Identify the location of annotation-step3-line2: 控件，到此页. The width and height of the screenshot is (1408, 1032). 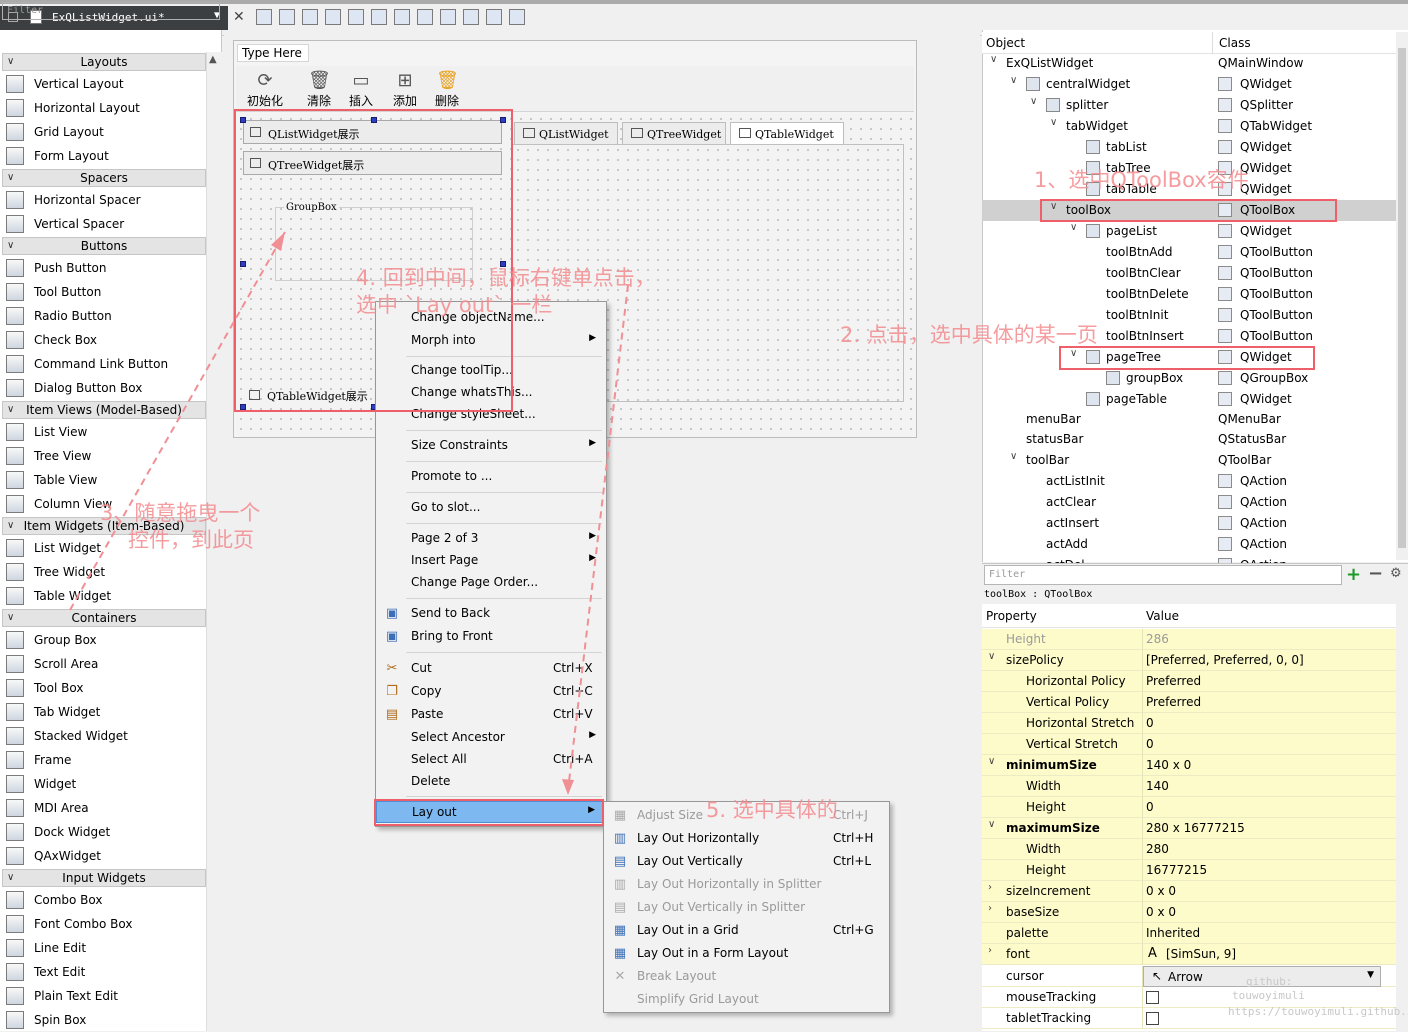
(191, 540).